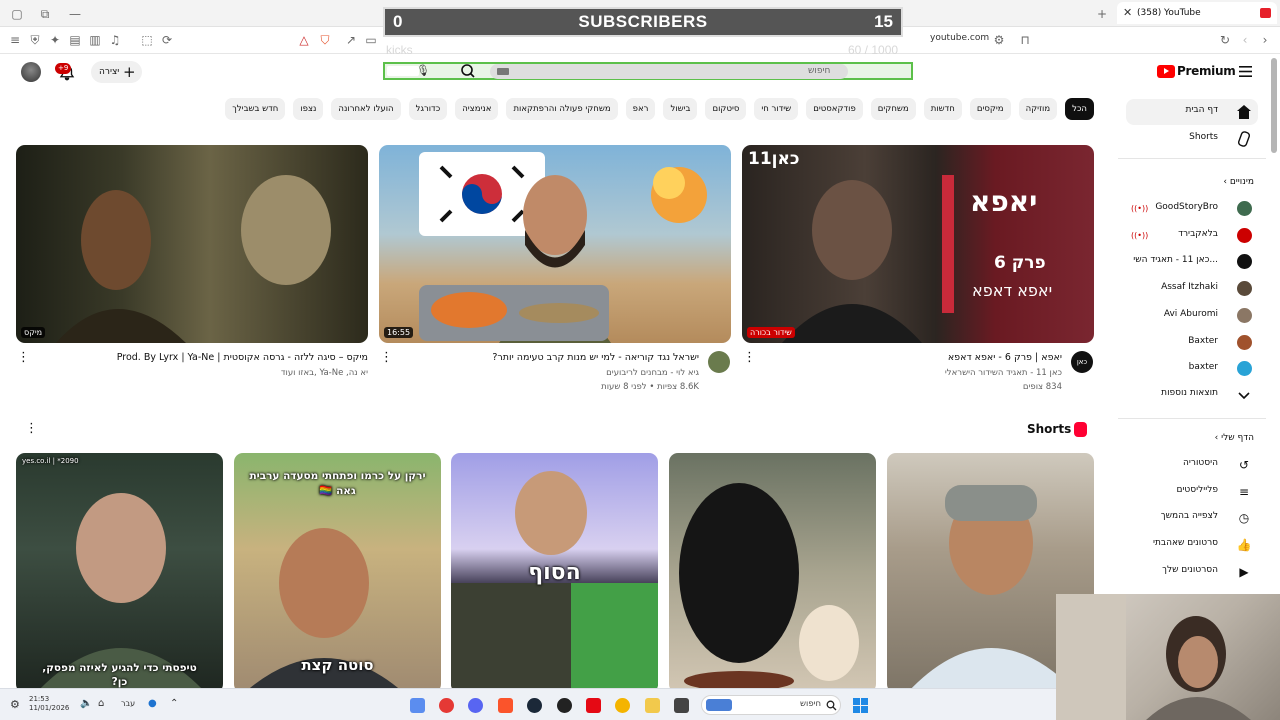 The width and height of the screenshot is (1280, 720). What do you see at coordinates (1025, 40) in the screenshot?
I see `bookmark-icon: ⊓` at bounding box center [1025, 40].